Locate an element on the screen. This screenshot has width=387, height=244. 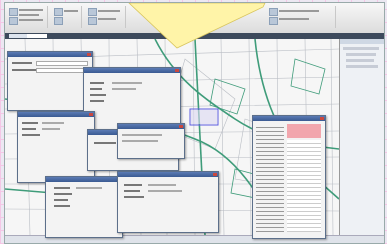
layer-panel is located at coordinates (361, 137).